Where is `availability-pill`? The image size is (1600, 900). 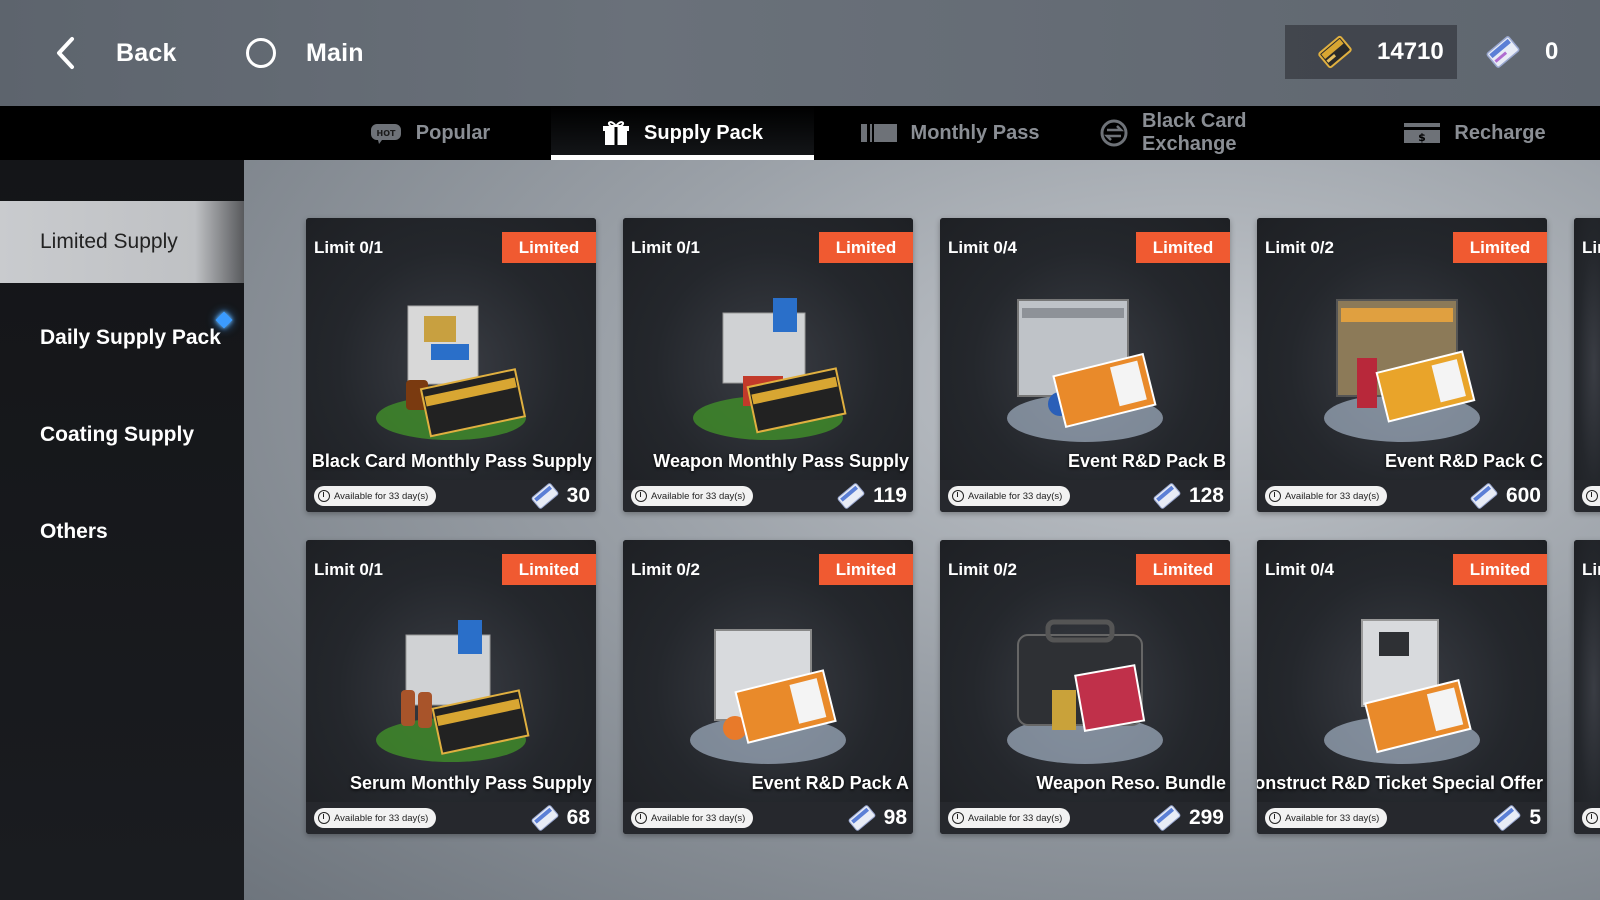
availability-pill is located at coordinates (1591, 496).